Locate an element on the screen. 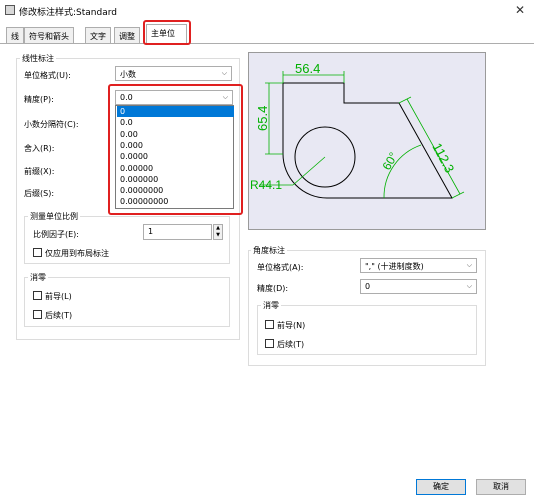  tab-lines: 线 is located at coordinates (15, 35).